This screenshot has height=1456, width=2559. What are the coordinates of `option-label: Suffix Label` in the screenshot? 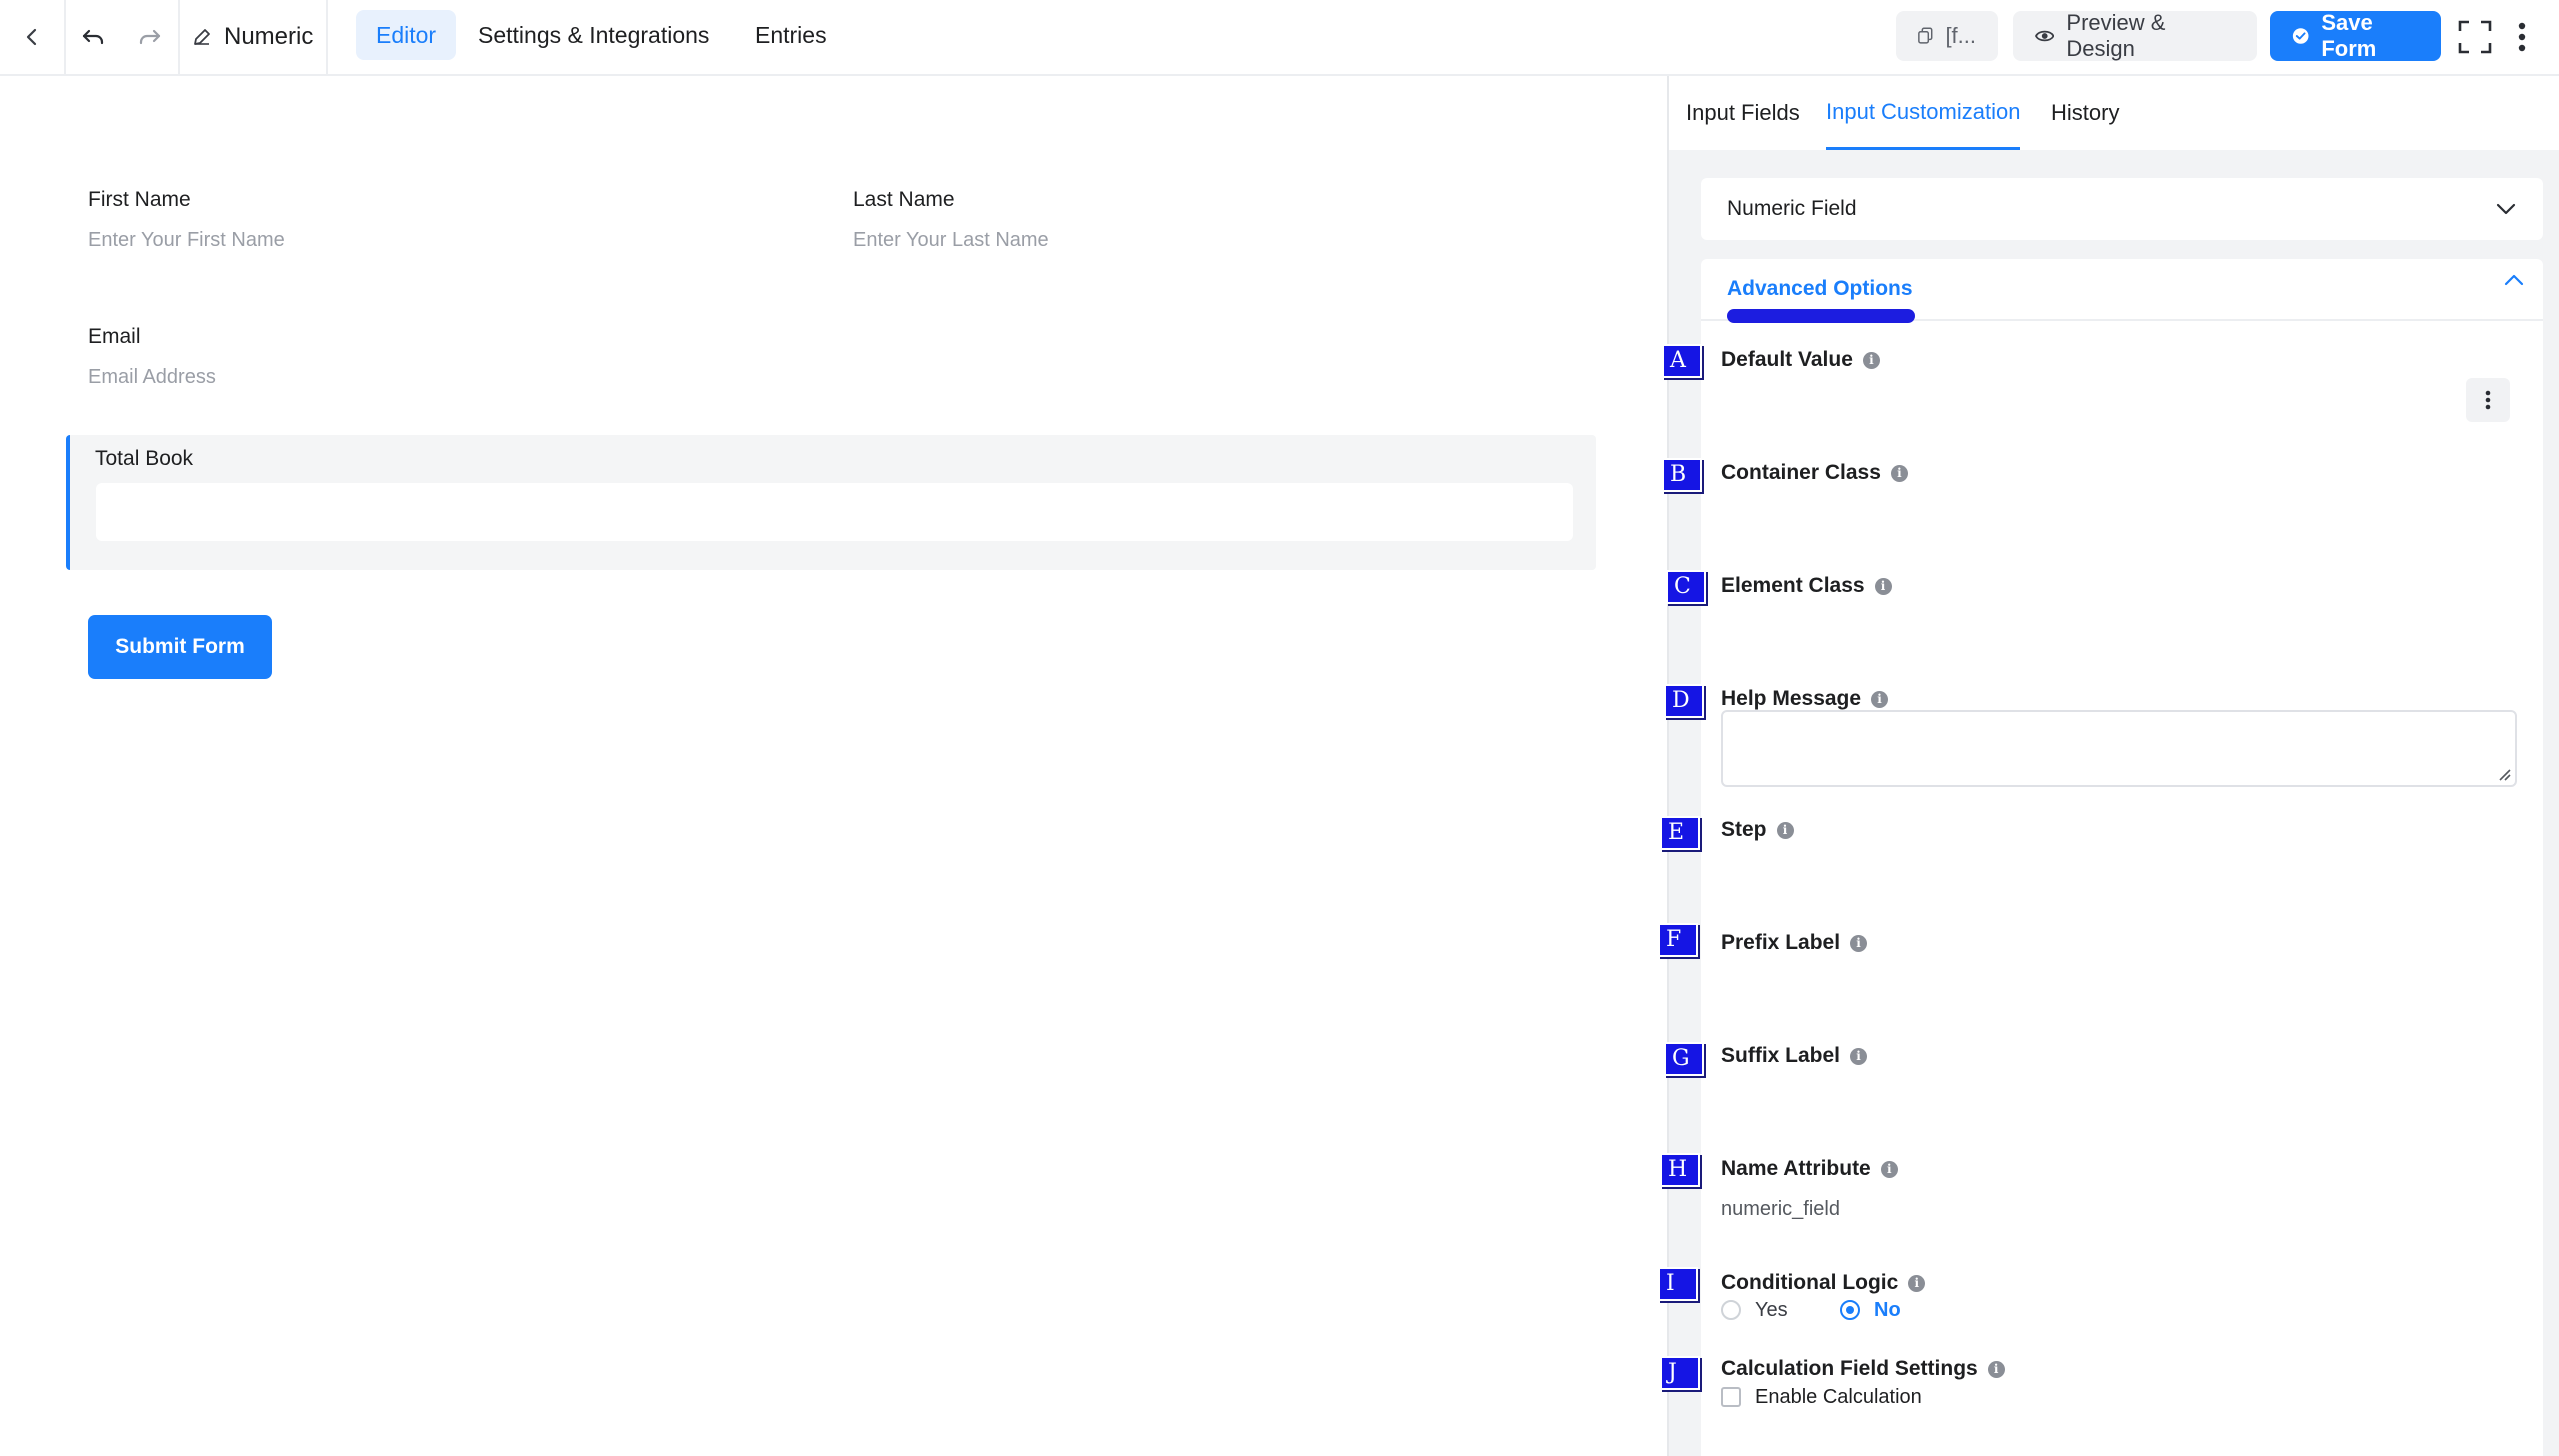 It's located at (1781, 1055).